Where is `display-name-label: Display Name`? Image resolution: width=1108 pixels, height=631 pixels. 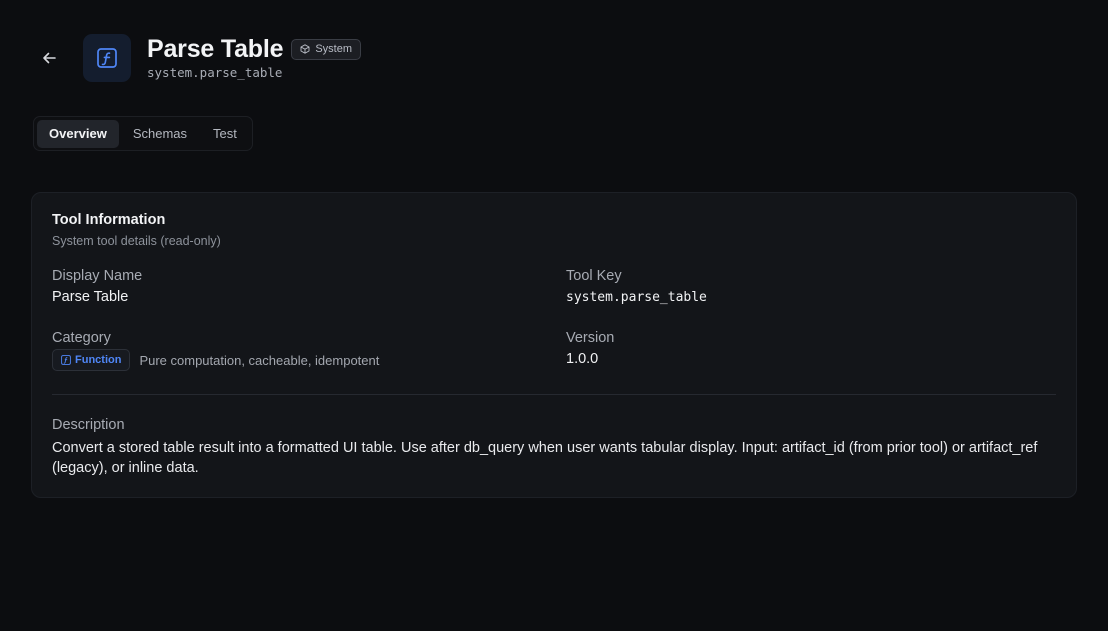 display-name-label: Display Name is located at coordinates (97, 276).